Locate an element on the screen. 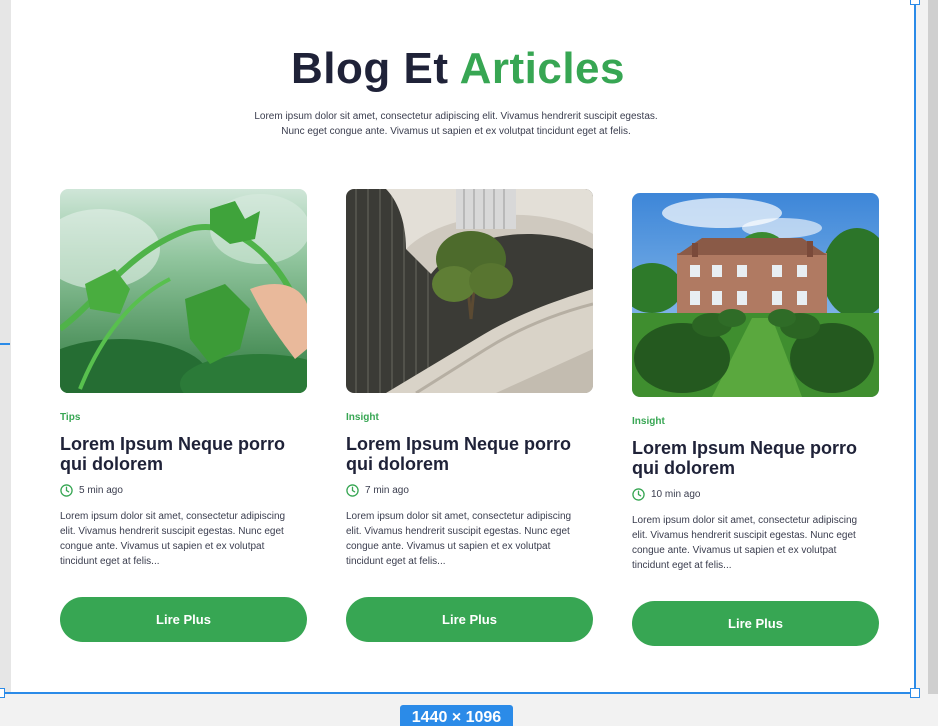 The height and width of the screenshot is (726, 938). page-title: Blog Et Articles is located at coordinates (458, 69).